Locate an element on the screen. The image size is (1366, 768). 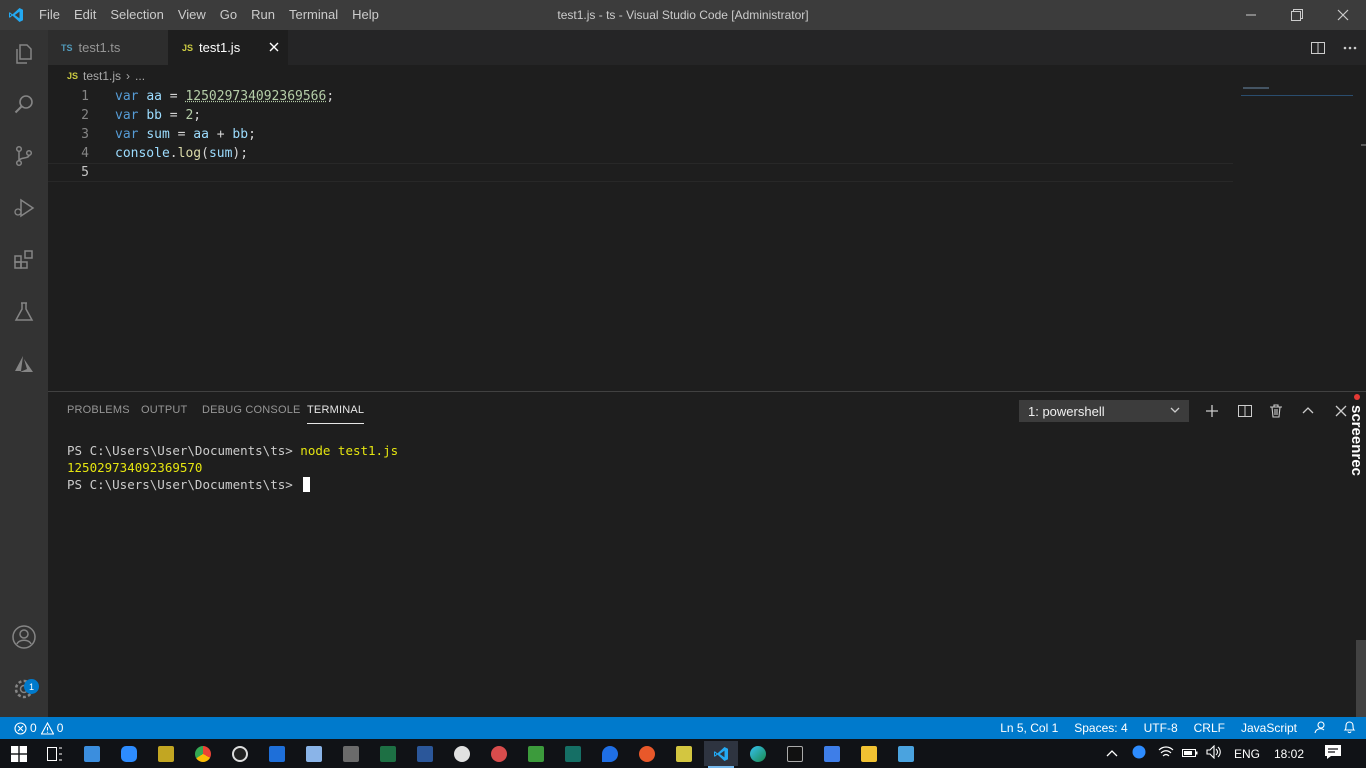
editor-tab-bar: TS test1.ts JS test1.js is located at coordinates (707, 47).